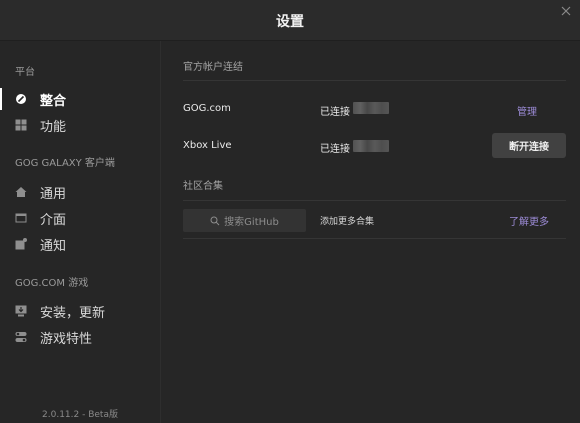 This screenshot has width=580, height=423. Describe the element at coordinates (203, 186) in the screenshot. I see `community-heading: 社区合集` at that location.